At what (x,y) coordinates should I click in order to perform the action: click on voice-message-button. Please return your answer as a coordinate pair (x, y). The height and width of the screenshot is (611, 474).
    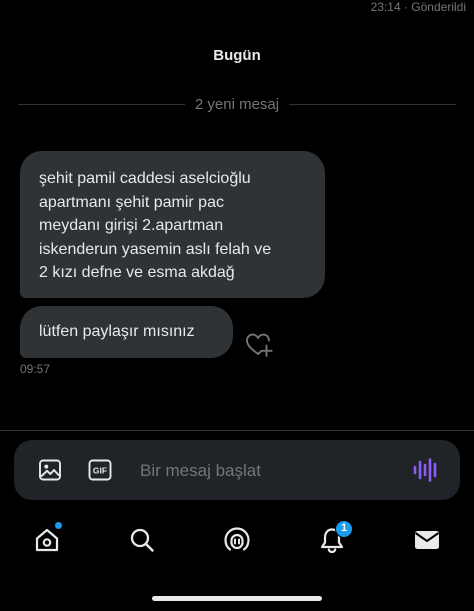
    Looking at the image, I should click on (426, 470).